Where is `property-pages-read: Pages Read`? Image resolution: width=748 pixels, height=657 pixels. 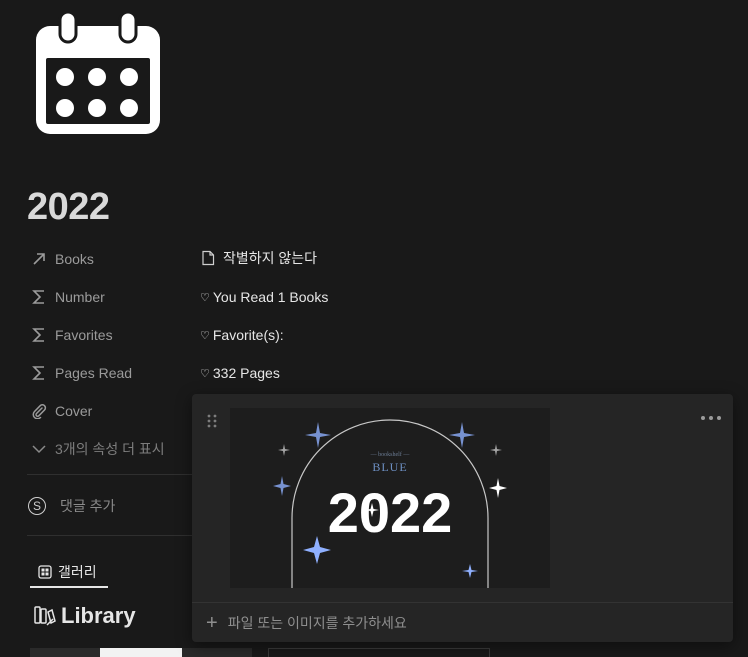
property-pages-read: Pages Read is located at coordinates (80, 373).